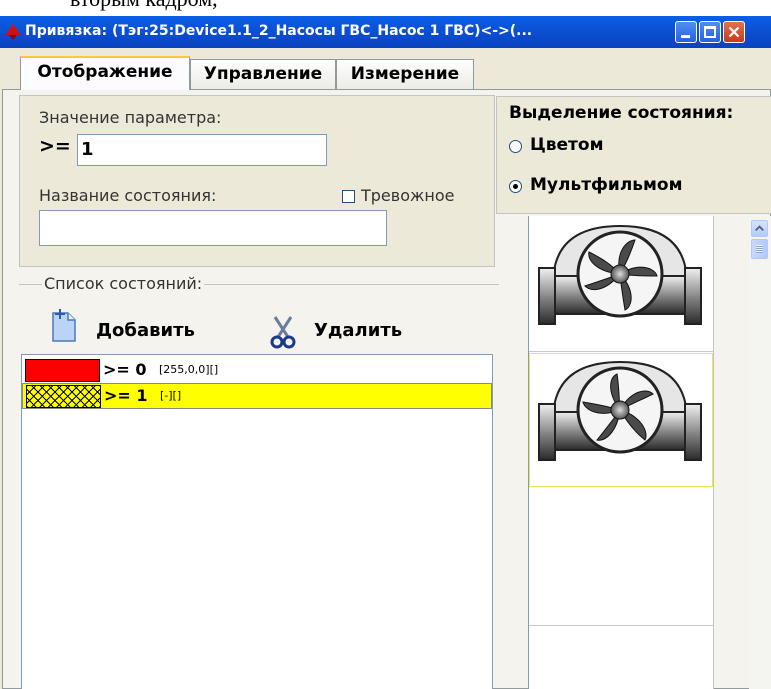  I want to click on app-icon, so click(13, 32).